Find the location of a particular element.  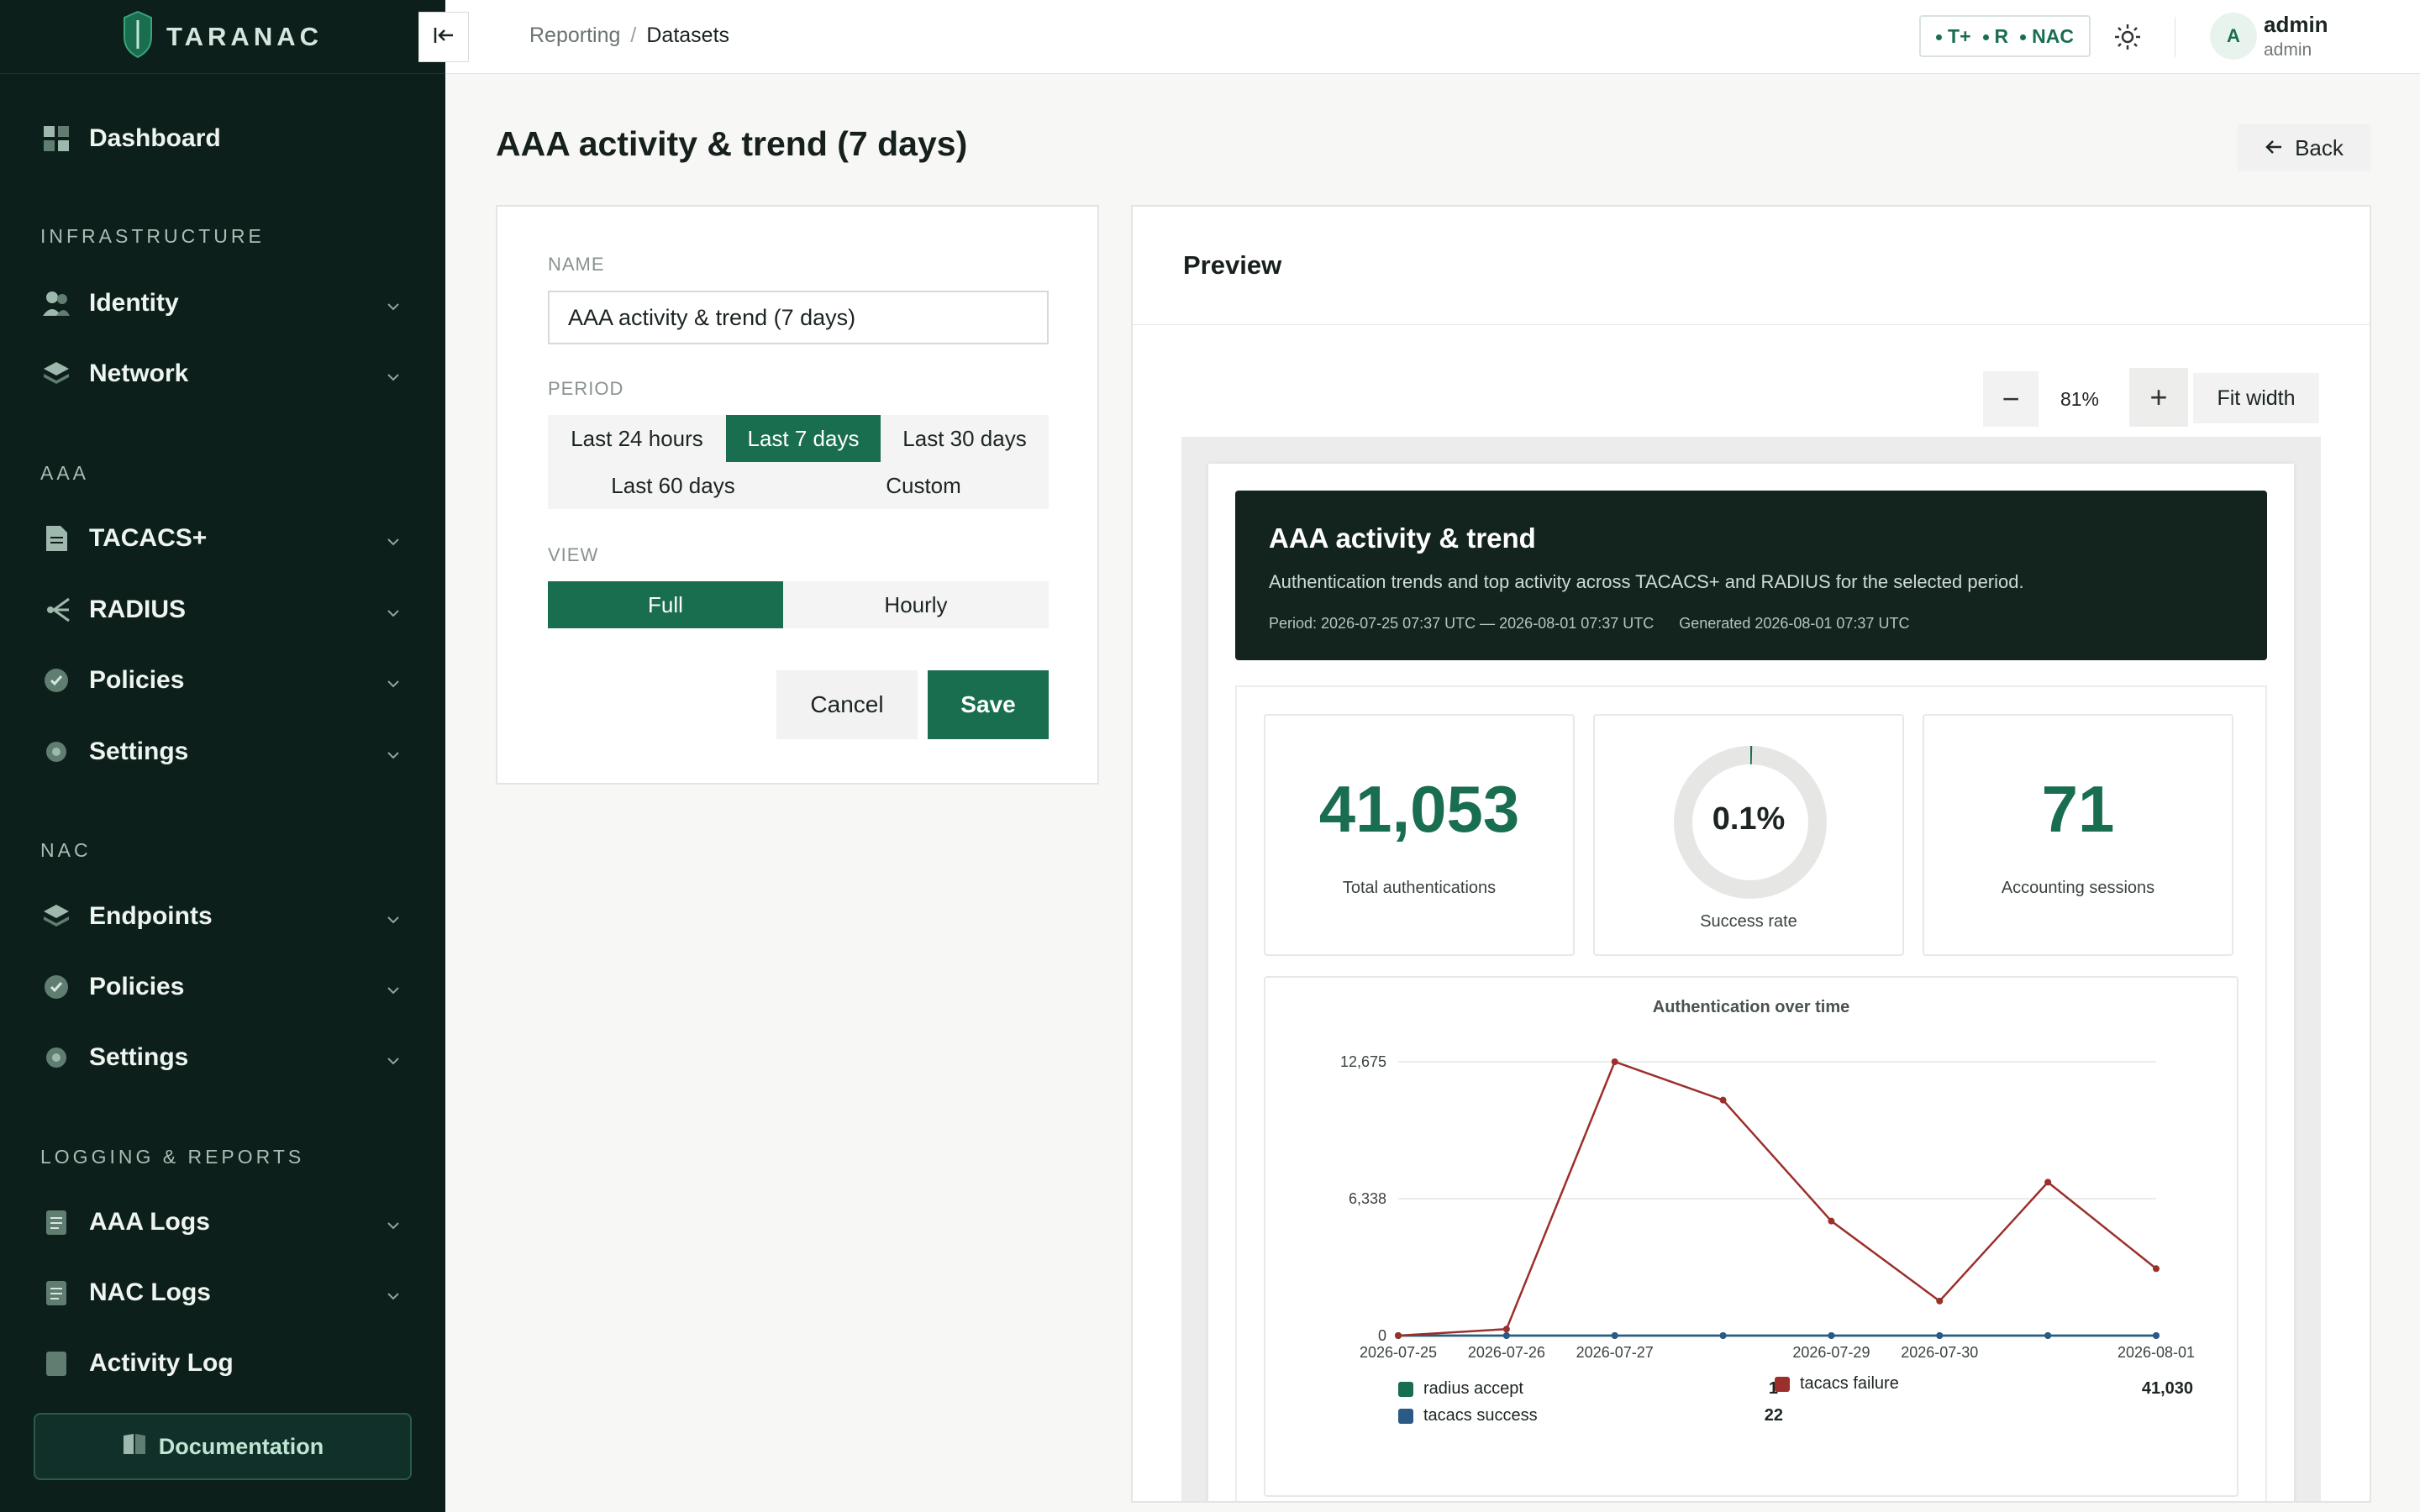

period-option-24h: Last 24 hours is located at coordinates (637, 438).